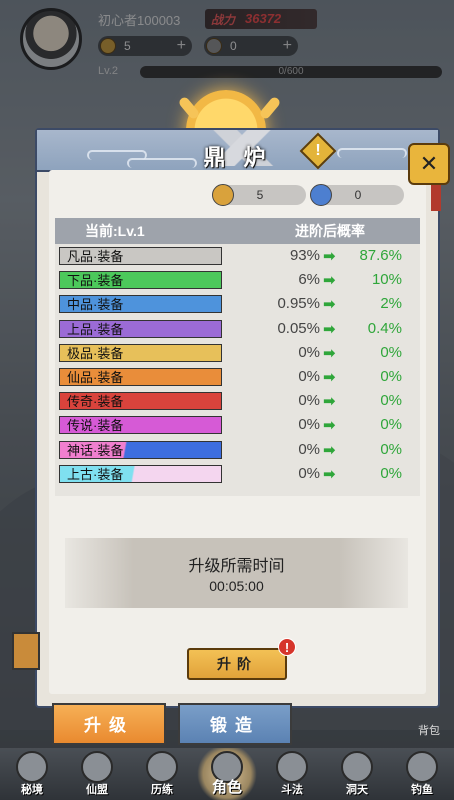  I want to click on panel-resource-1-value: 5, so click(260, 195).